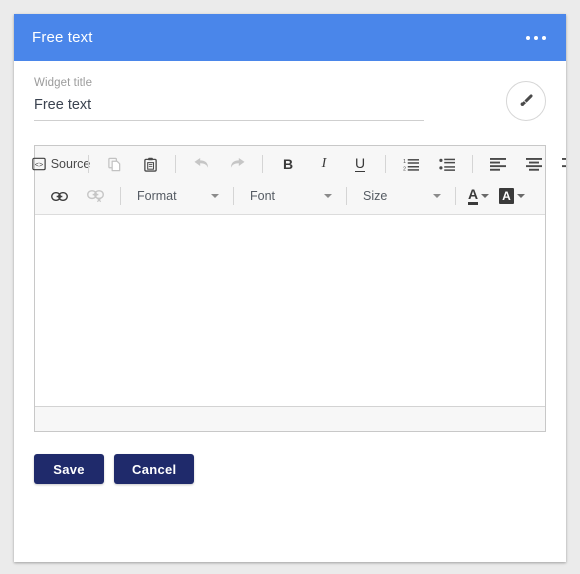 The width and height of the screenshot is (580, 574). I want to click on editor-status-bar, so click(290, 419).